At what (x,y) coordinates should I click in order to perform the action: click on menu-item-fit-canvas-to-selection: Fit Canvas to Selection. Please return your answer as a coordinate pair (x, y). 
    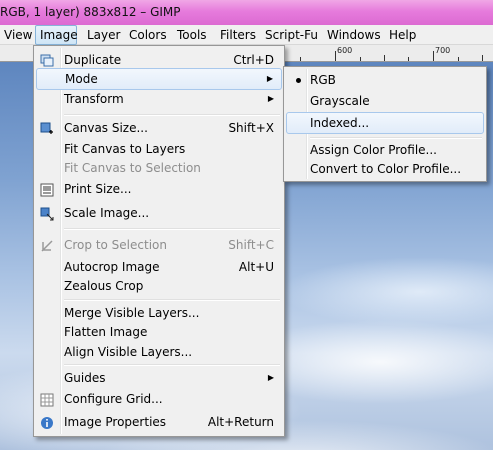
    Looking at the image, I should click on (159, 168).